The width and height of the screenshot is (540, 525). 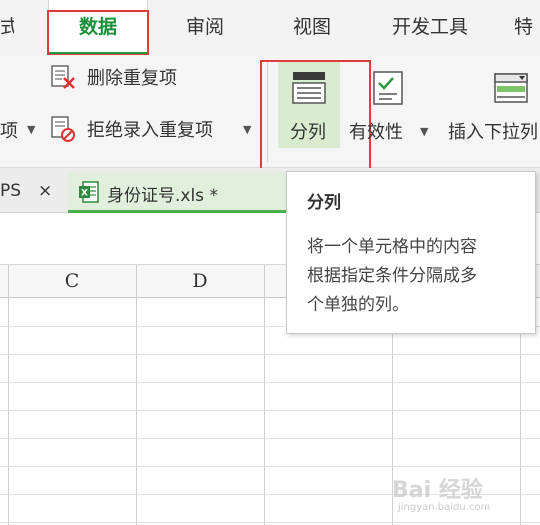 What do you see at coordinates (45, 191) in the screenshot?
I see `doc-tab-close-icon: ×` at bounding box center [45, 191].